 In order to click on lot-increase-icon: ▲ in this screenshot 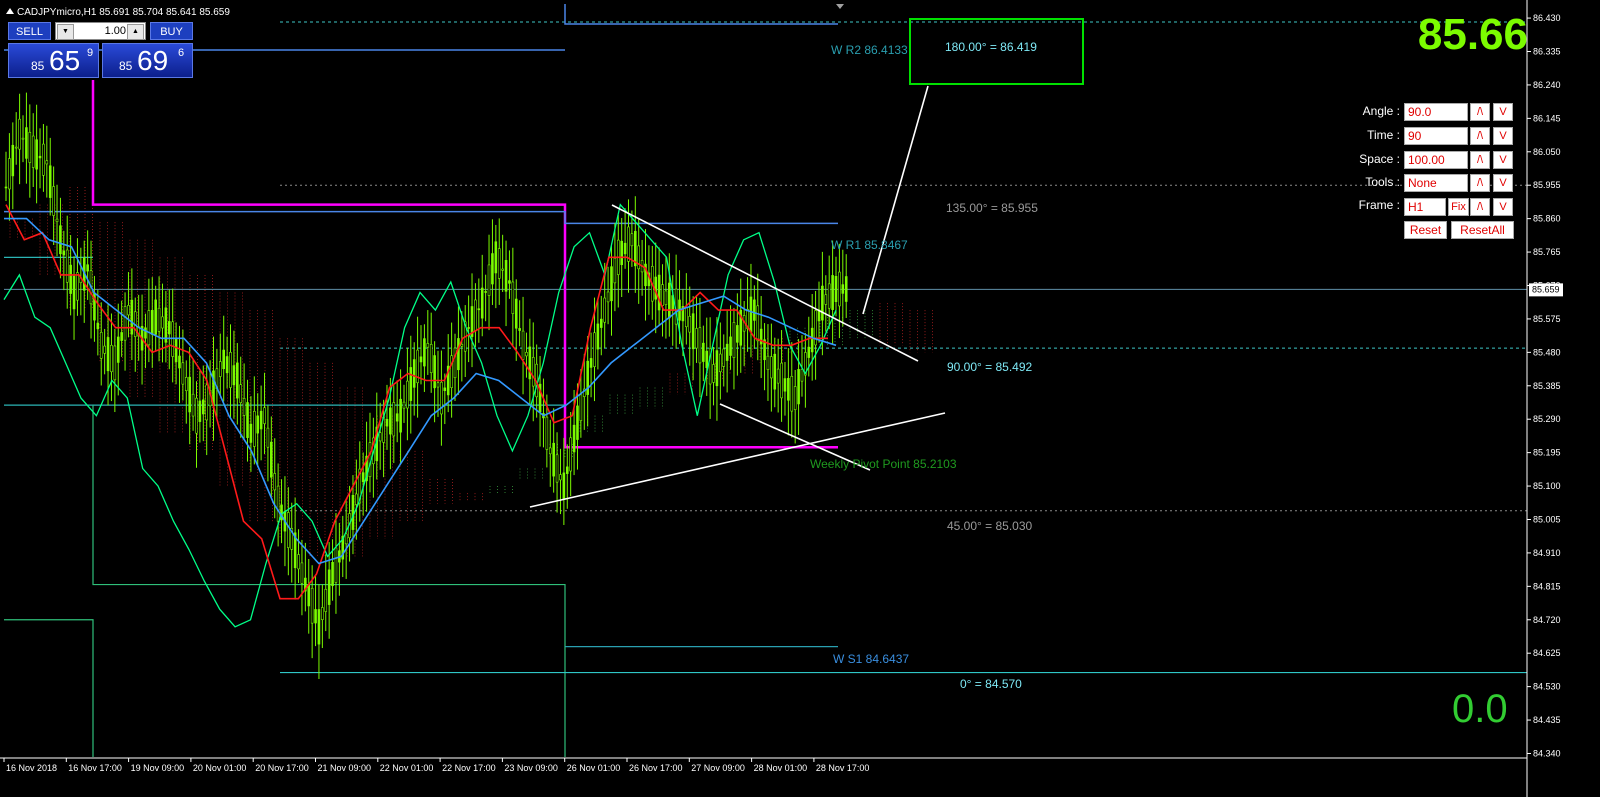, I will do `click(135, 32)`.